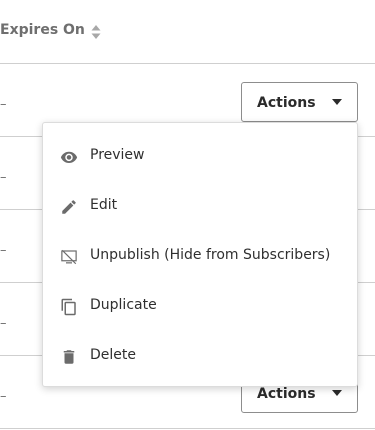 The width and height of the screenshot is (375, 430). Describe the element at coordinates (113, 355) in the screenshot. I see `menu-item-label: Delete` at that location.